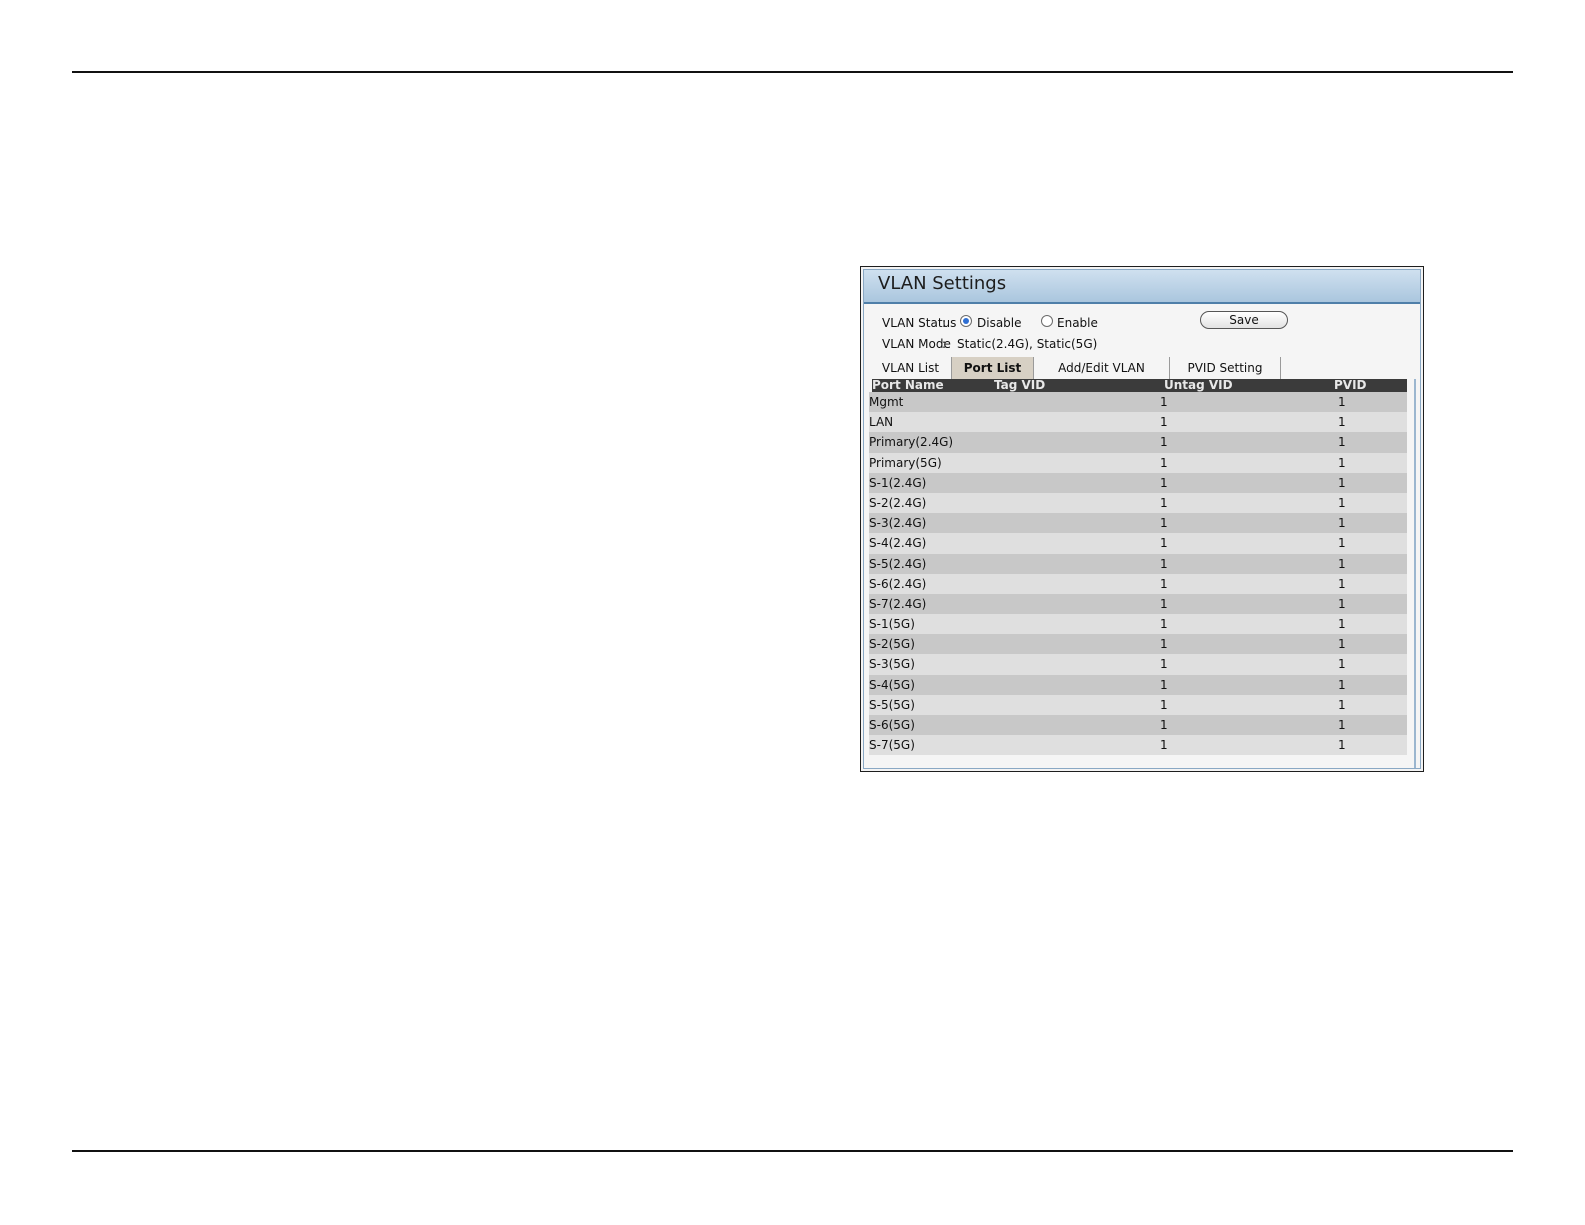 The image size is (1585, 1225). Describe the element at coordinates (911, 442) in the screenshot. I see `port-name-cell: Primary(2.4G)` at that location.